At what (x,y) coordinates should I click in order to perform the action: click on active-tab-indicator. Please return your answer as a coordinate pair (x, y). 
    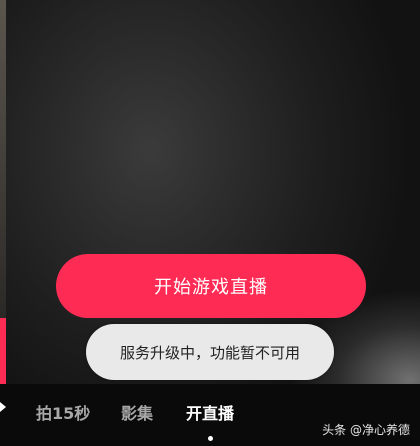
    Looking at the image, I should click on (210, 438).